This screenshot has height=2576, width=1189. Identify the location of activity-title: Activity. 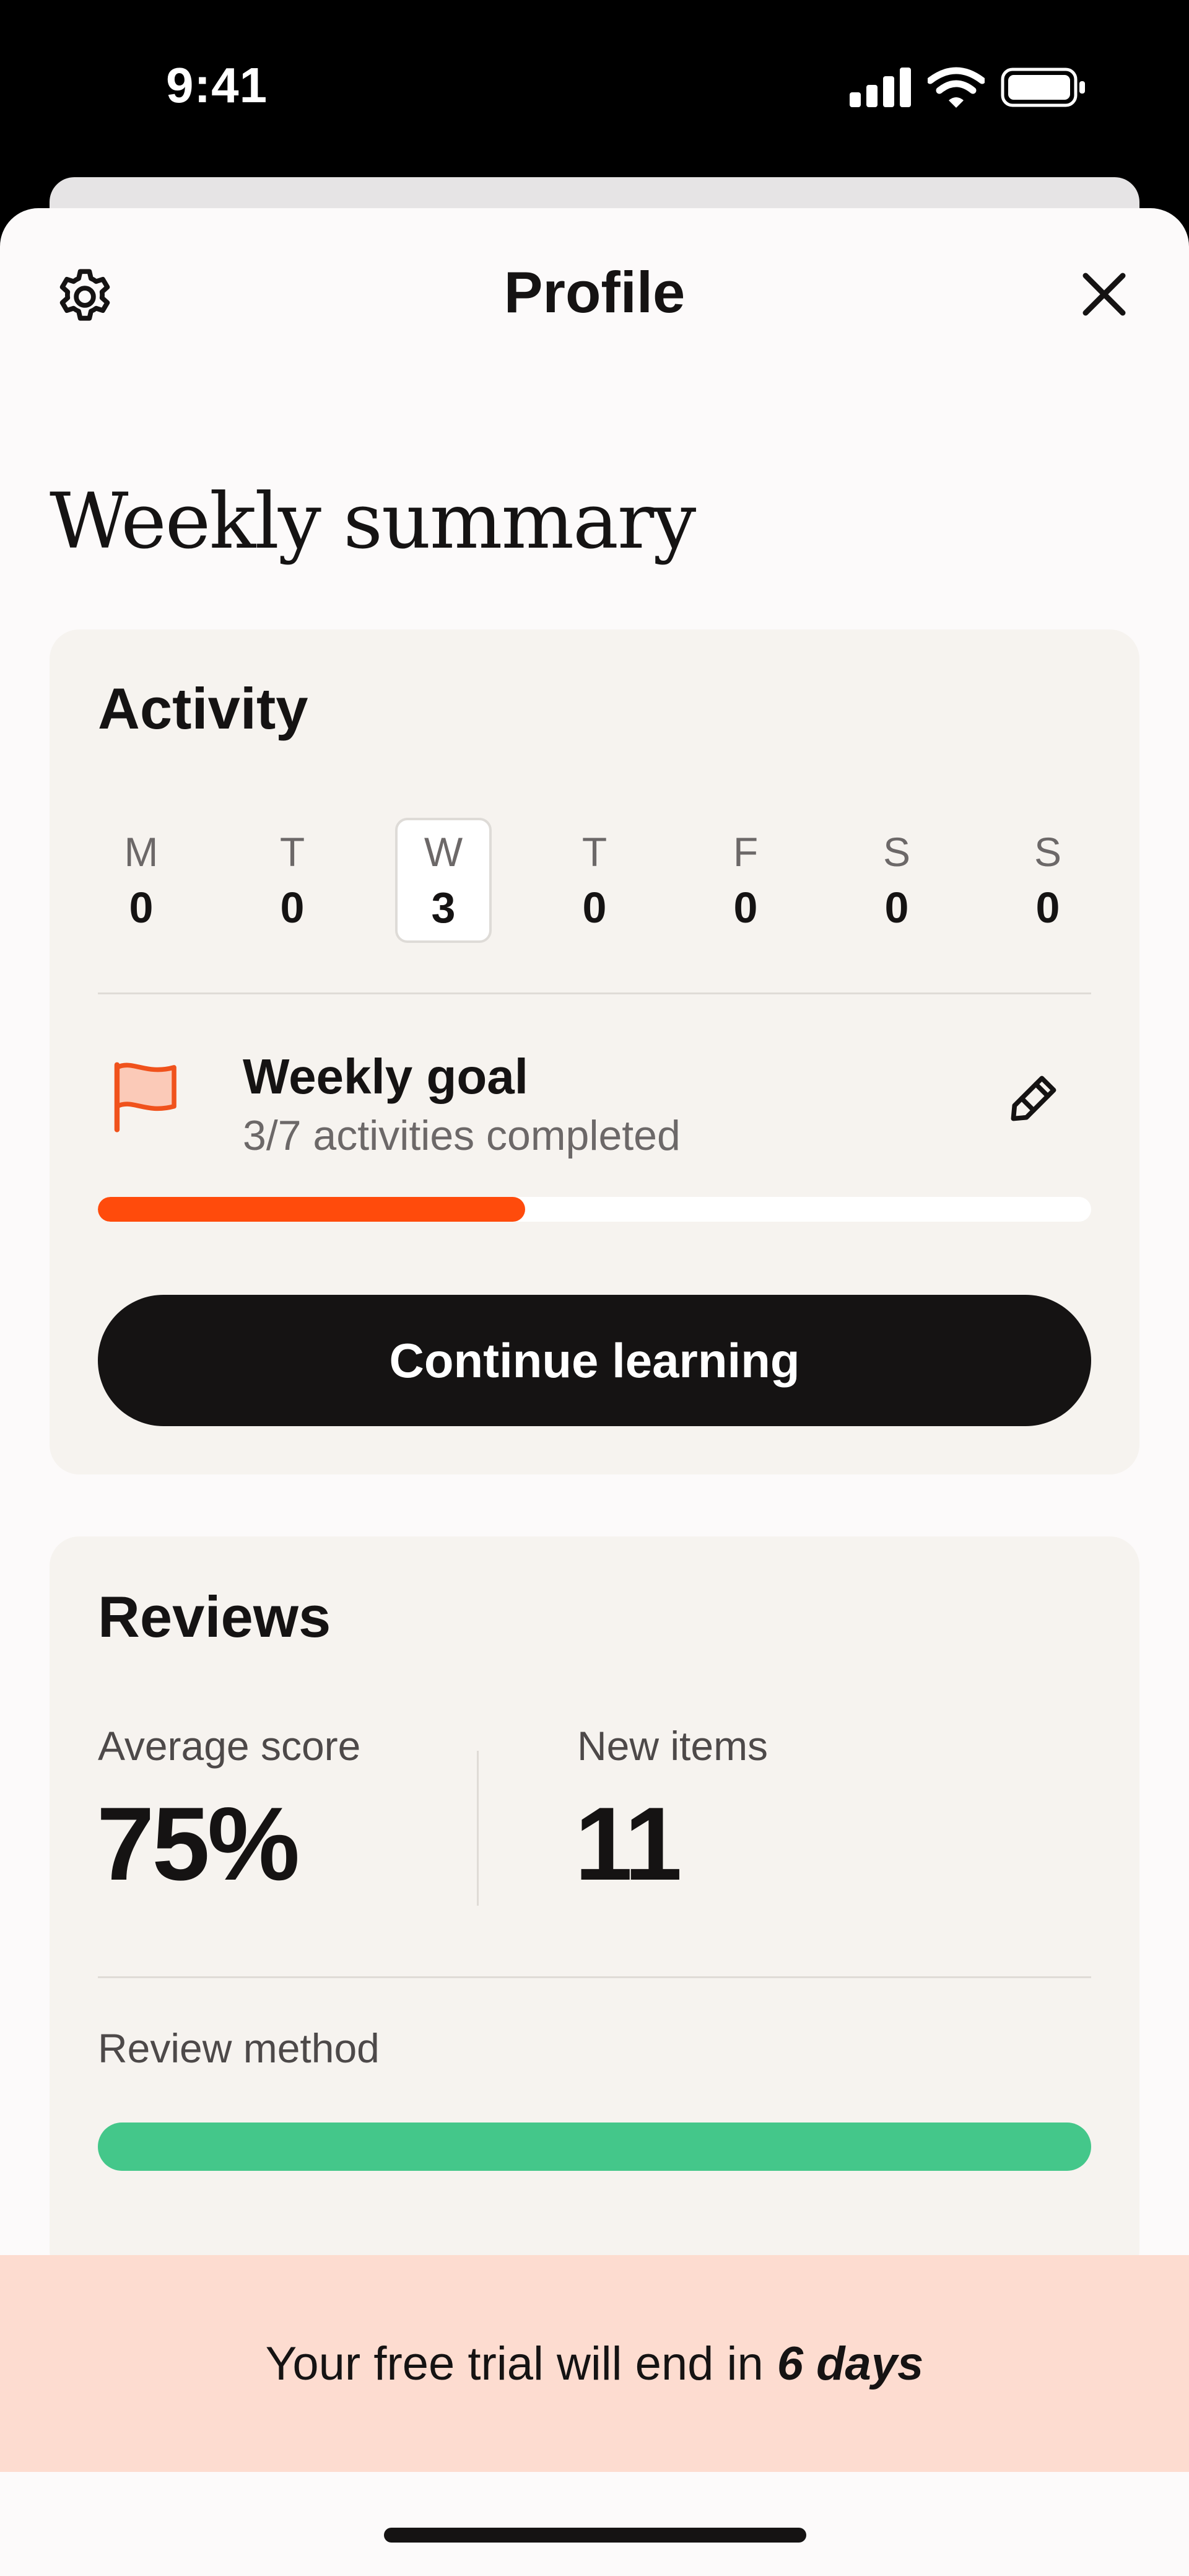
(203, 708).